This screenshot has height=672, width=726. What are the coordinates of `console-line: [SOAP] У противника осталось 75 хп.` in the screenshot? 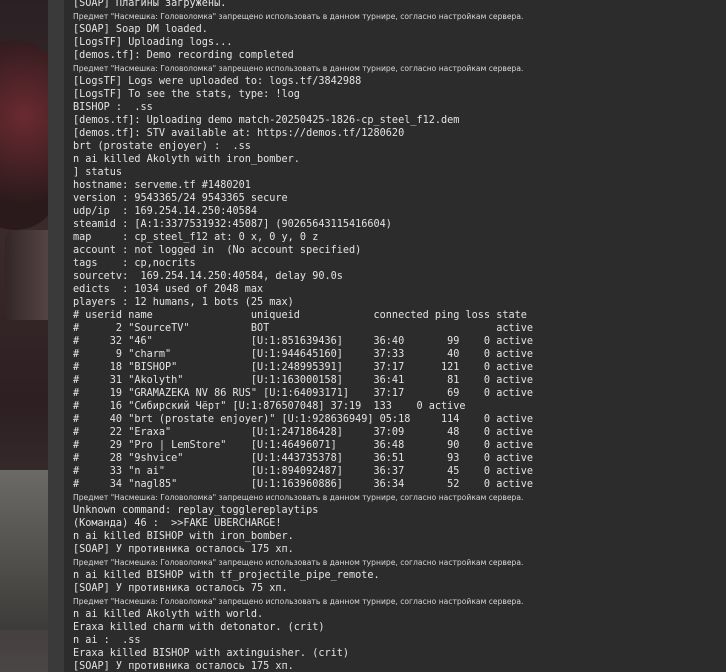 It's located at (180, 588).